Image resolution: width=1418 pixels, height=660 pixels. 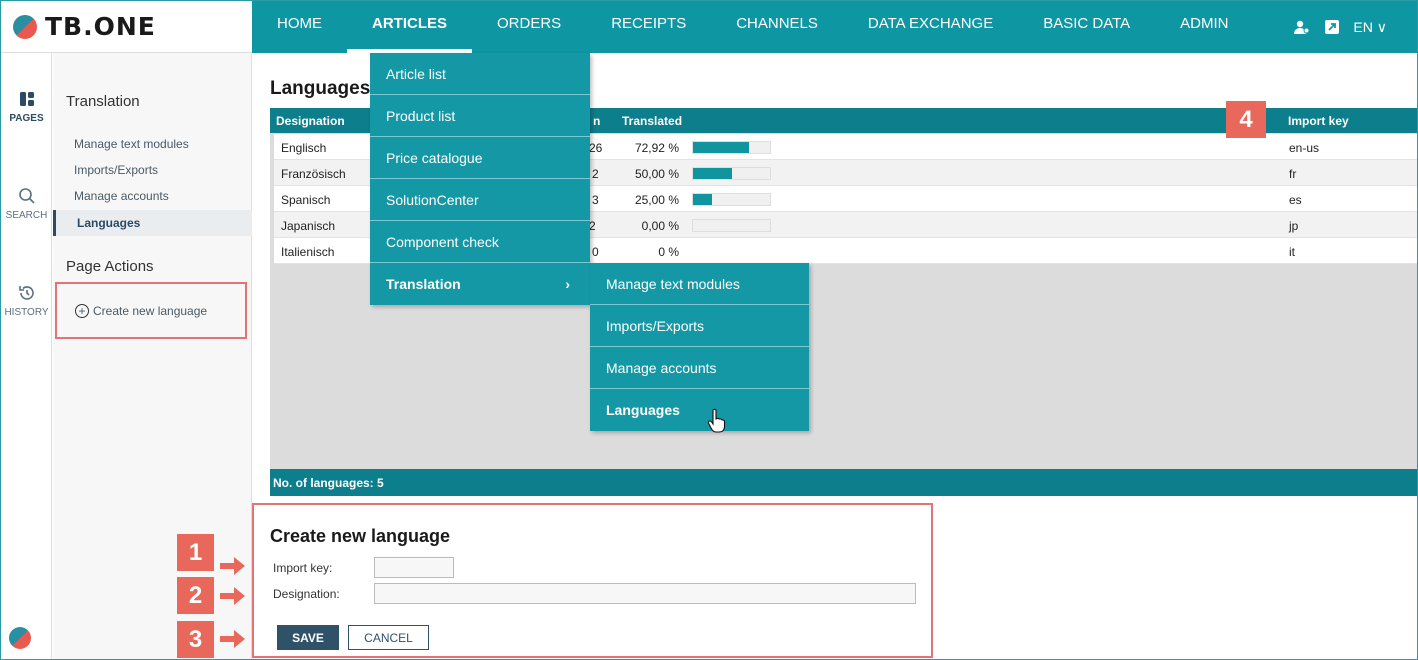 What do you see at coordinates (310, 121) in the screenshot?
I see `col-designation: Designation` at bounding box center [310, 121].